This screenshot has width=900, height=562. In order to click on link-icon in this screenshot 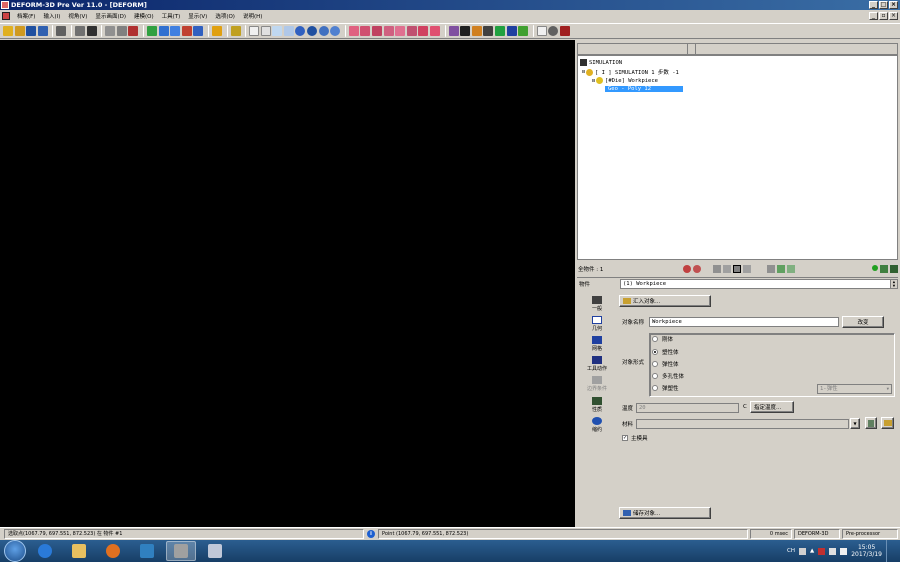, I will do `click(110, 31)`.